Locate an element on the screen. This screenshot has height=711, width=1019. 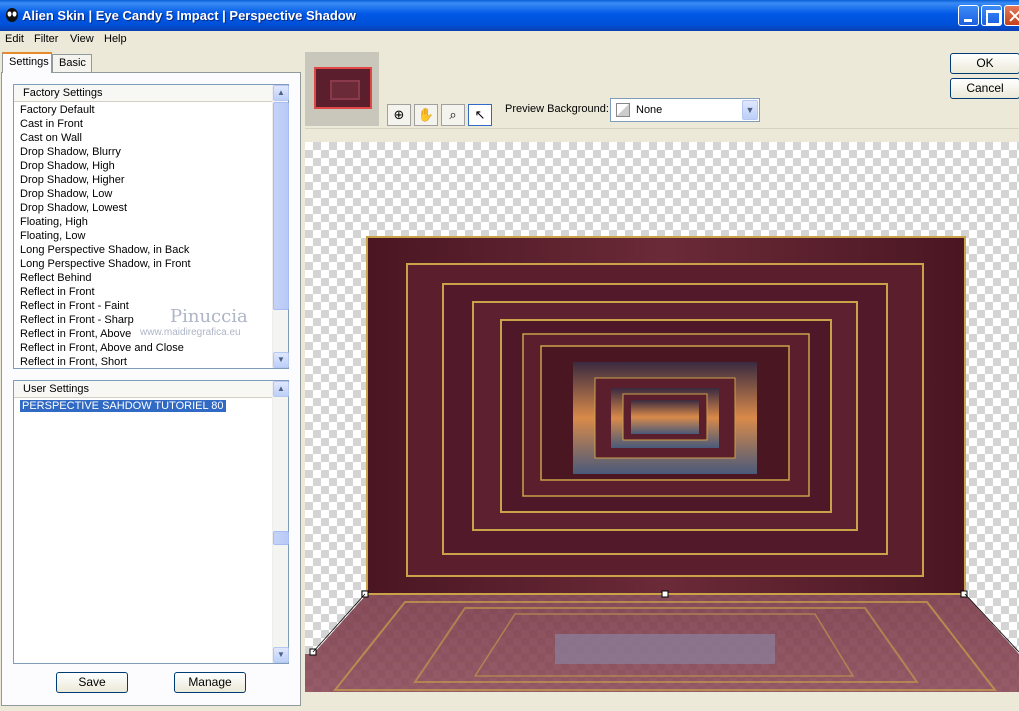
cancel-button: Cancel is located at coordinates (984, 88).